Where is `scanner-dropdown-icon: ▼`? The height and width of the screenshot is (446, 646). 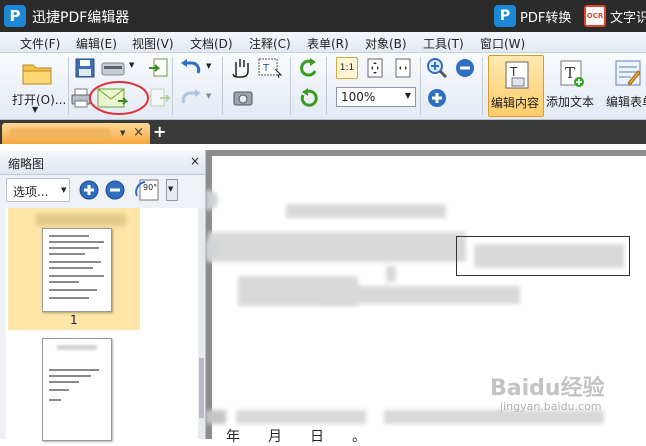 scanner-dropdown-icon: ▼ is located at coordinates (131, 65).